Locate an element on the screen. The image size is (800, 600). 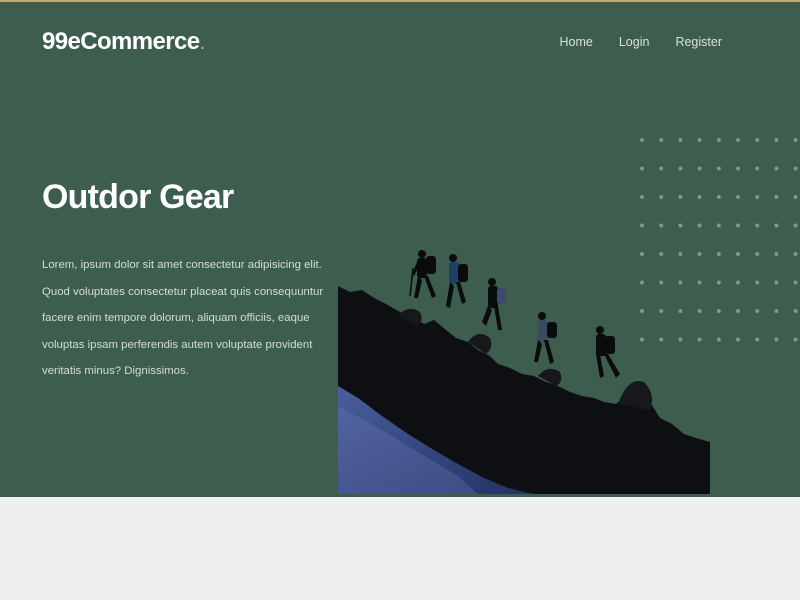
brand-logo: 99eCommerce. is located at coordinates (123, 42).